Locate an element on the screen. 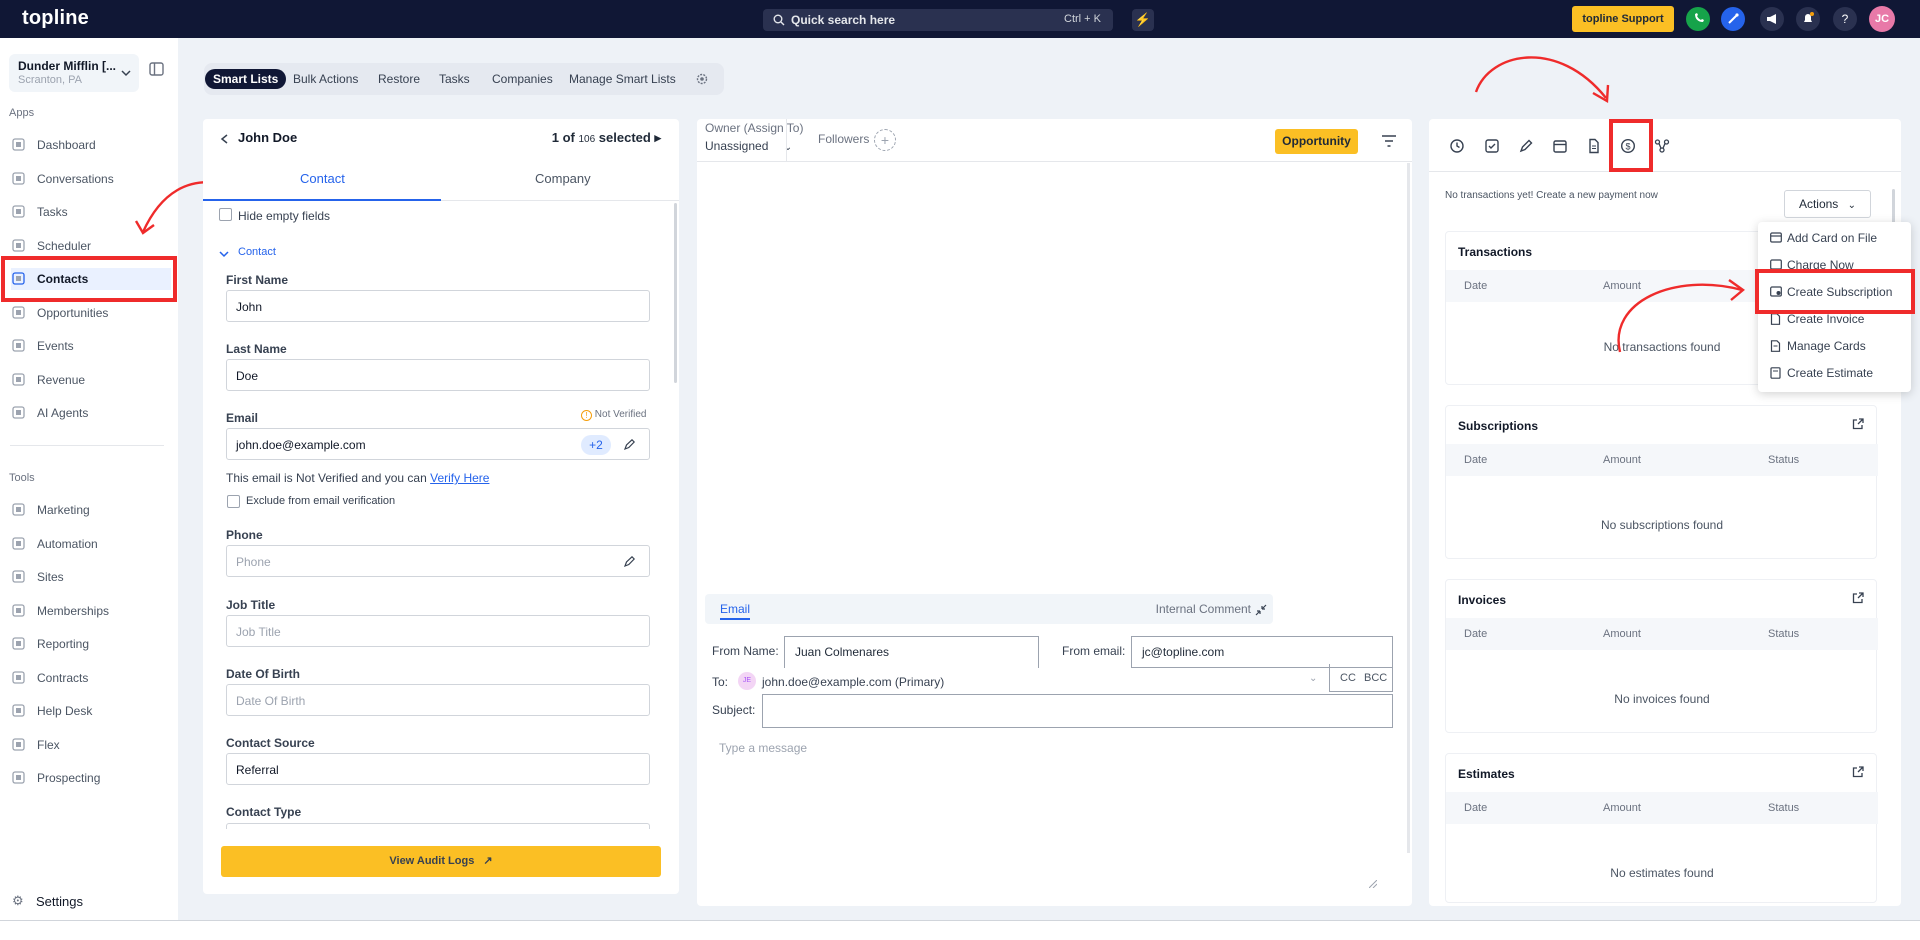 The image size is (1920, 940). chevron-down-icon: ⌄ is located at coordinates (1313, 678).